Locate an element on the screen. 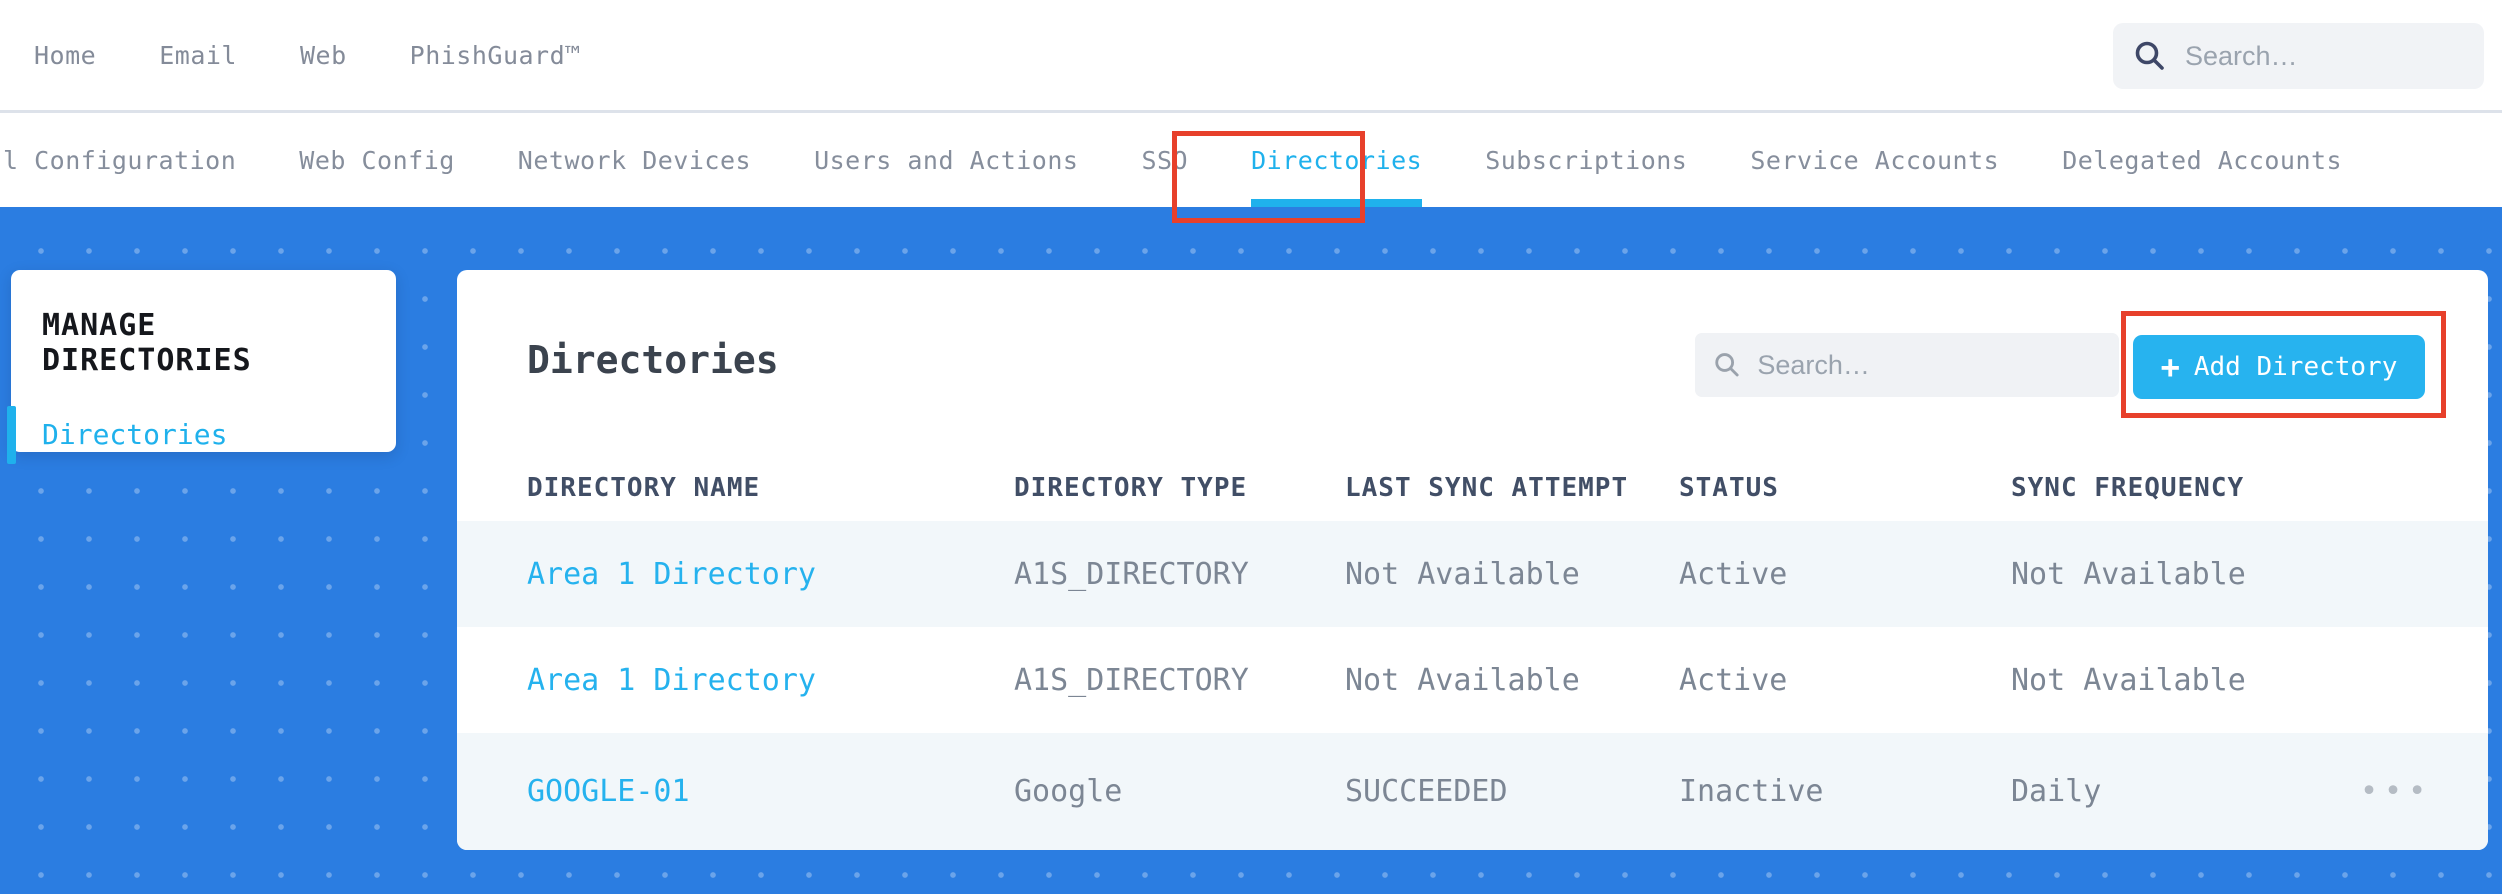 The height and width of the screenshot is (894, 2502). directory-name-link: GOOGLE-01 is located at coordinates (770, 791).